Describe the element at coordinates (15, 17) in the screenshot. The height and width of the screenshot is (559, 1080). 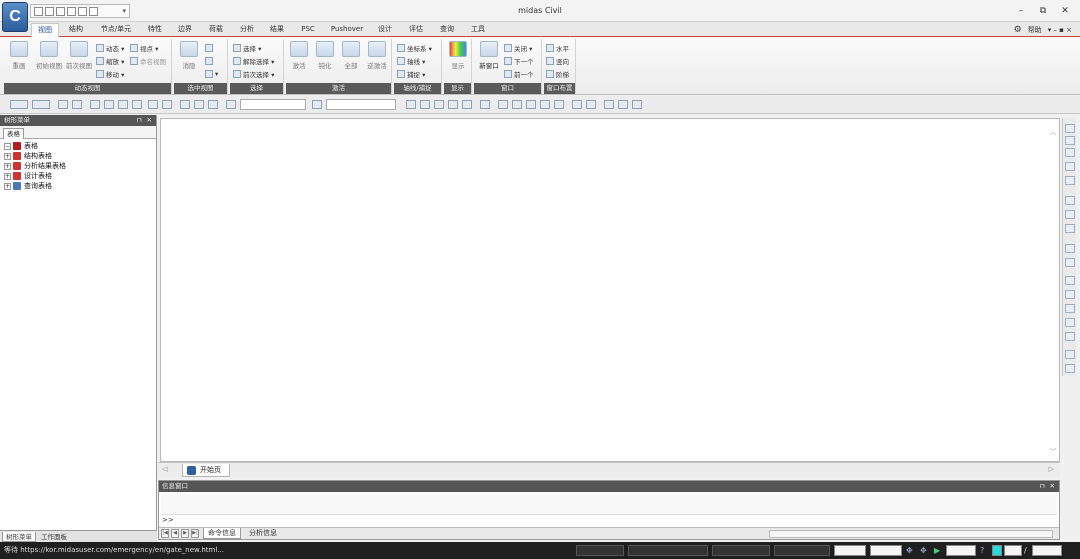
I see `app-logo-icon: C` at that location.